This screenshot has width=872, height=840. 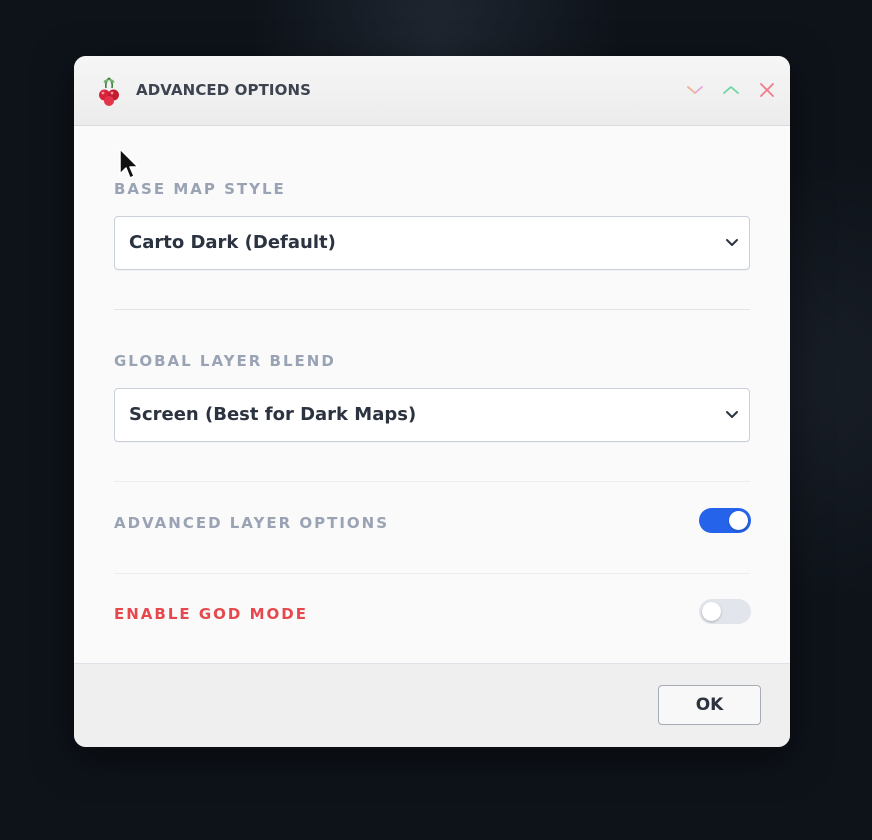 I want to click on global-layer-blend-label: GLOBAL LAYER BLEND, so click(x=225, y=361).